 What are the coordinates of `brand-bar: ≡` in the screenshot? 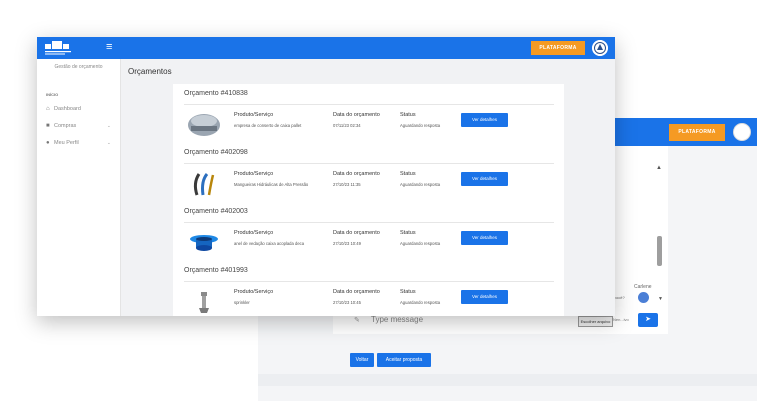 It's located at (78, 48).